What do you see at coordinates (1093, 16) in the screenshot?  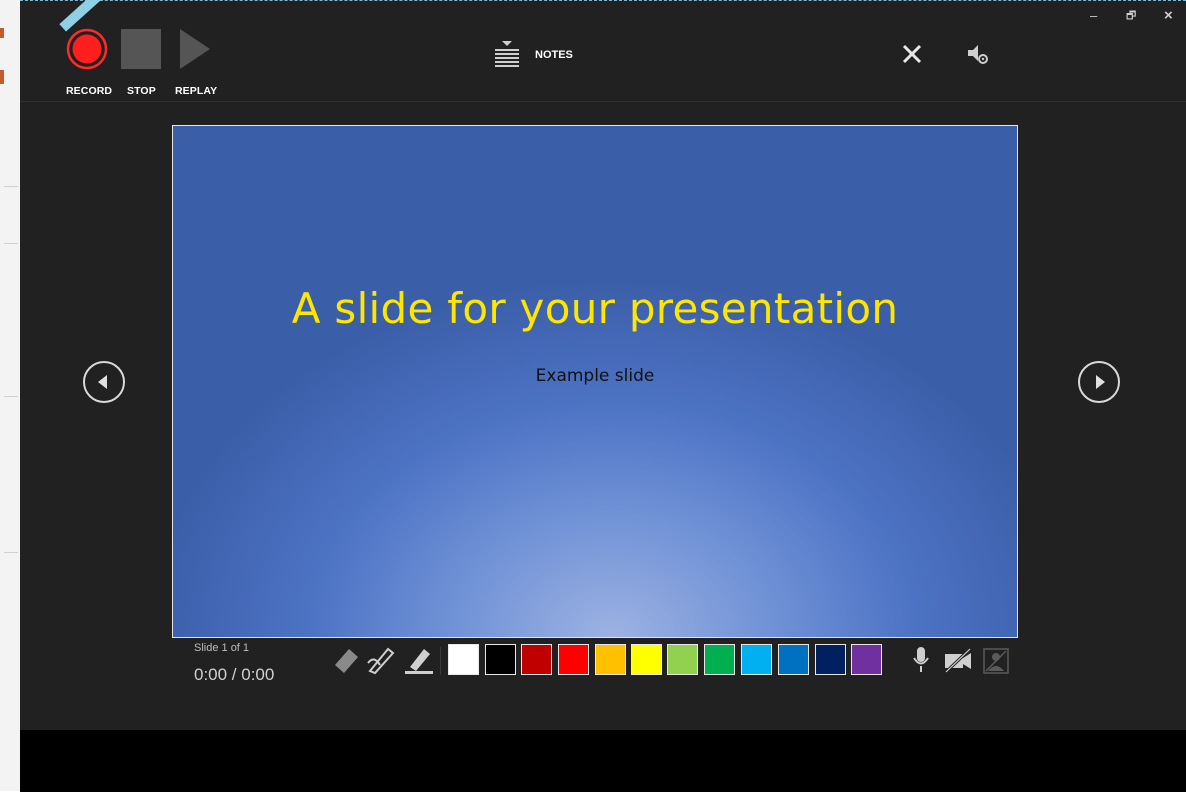 I see `minimize-button: –` at bounding box center [1093, 16].